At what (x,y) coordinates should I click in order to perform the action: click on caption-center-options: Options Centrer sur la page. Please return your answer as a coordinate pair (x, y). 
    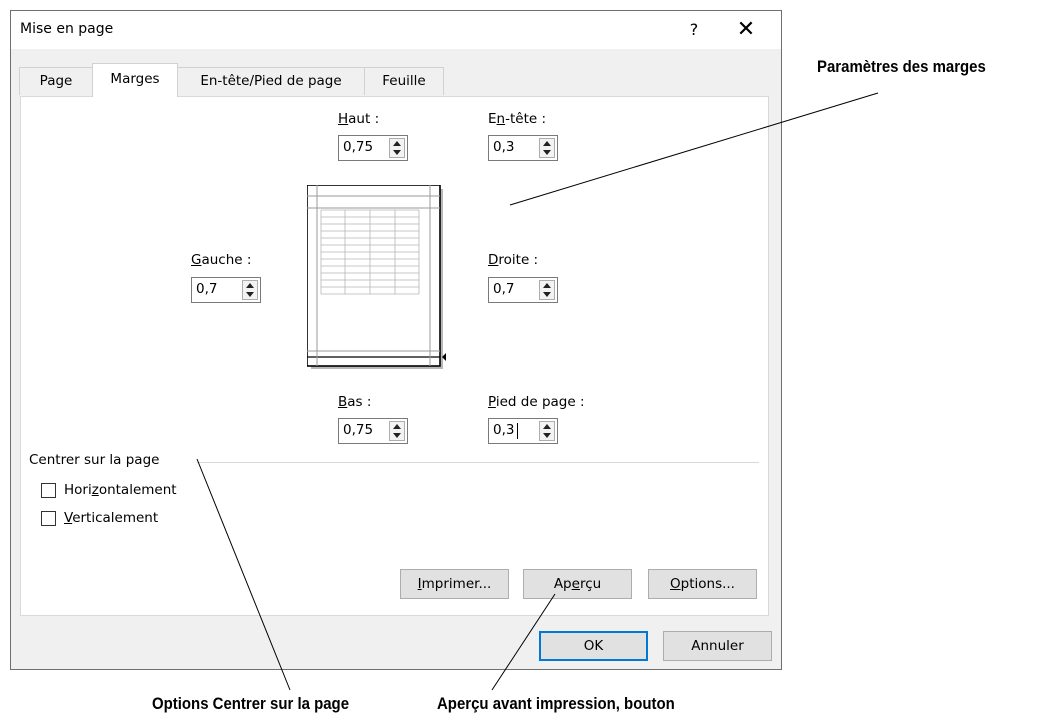
    Looking at the image, I should click on (251, 703).